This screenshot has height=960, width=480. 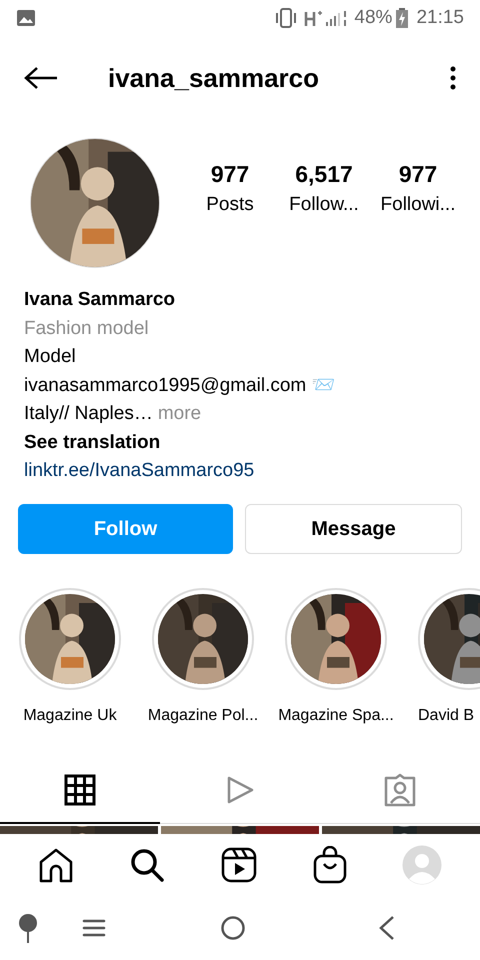 I want to click on shopping-bag-icon, so click(x=329, y=865).